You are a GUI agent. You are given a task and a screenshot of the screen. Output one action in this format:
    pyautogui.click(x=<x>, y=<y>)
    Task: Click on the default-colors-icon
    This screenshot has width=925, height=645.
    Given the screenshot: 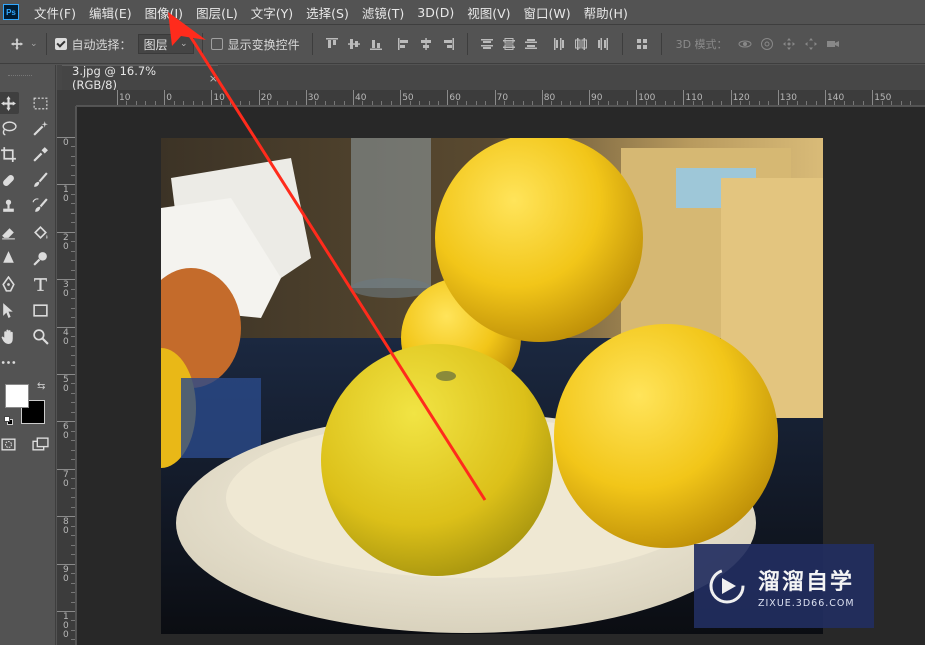 What is the action you would take?
    pyautogui.click(x=9, y=421)
    